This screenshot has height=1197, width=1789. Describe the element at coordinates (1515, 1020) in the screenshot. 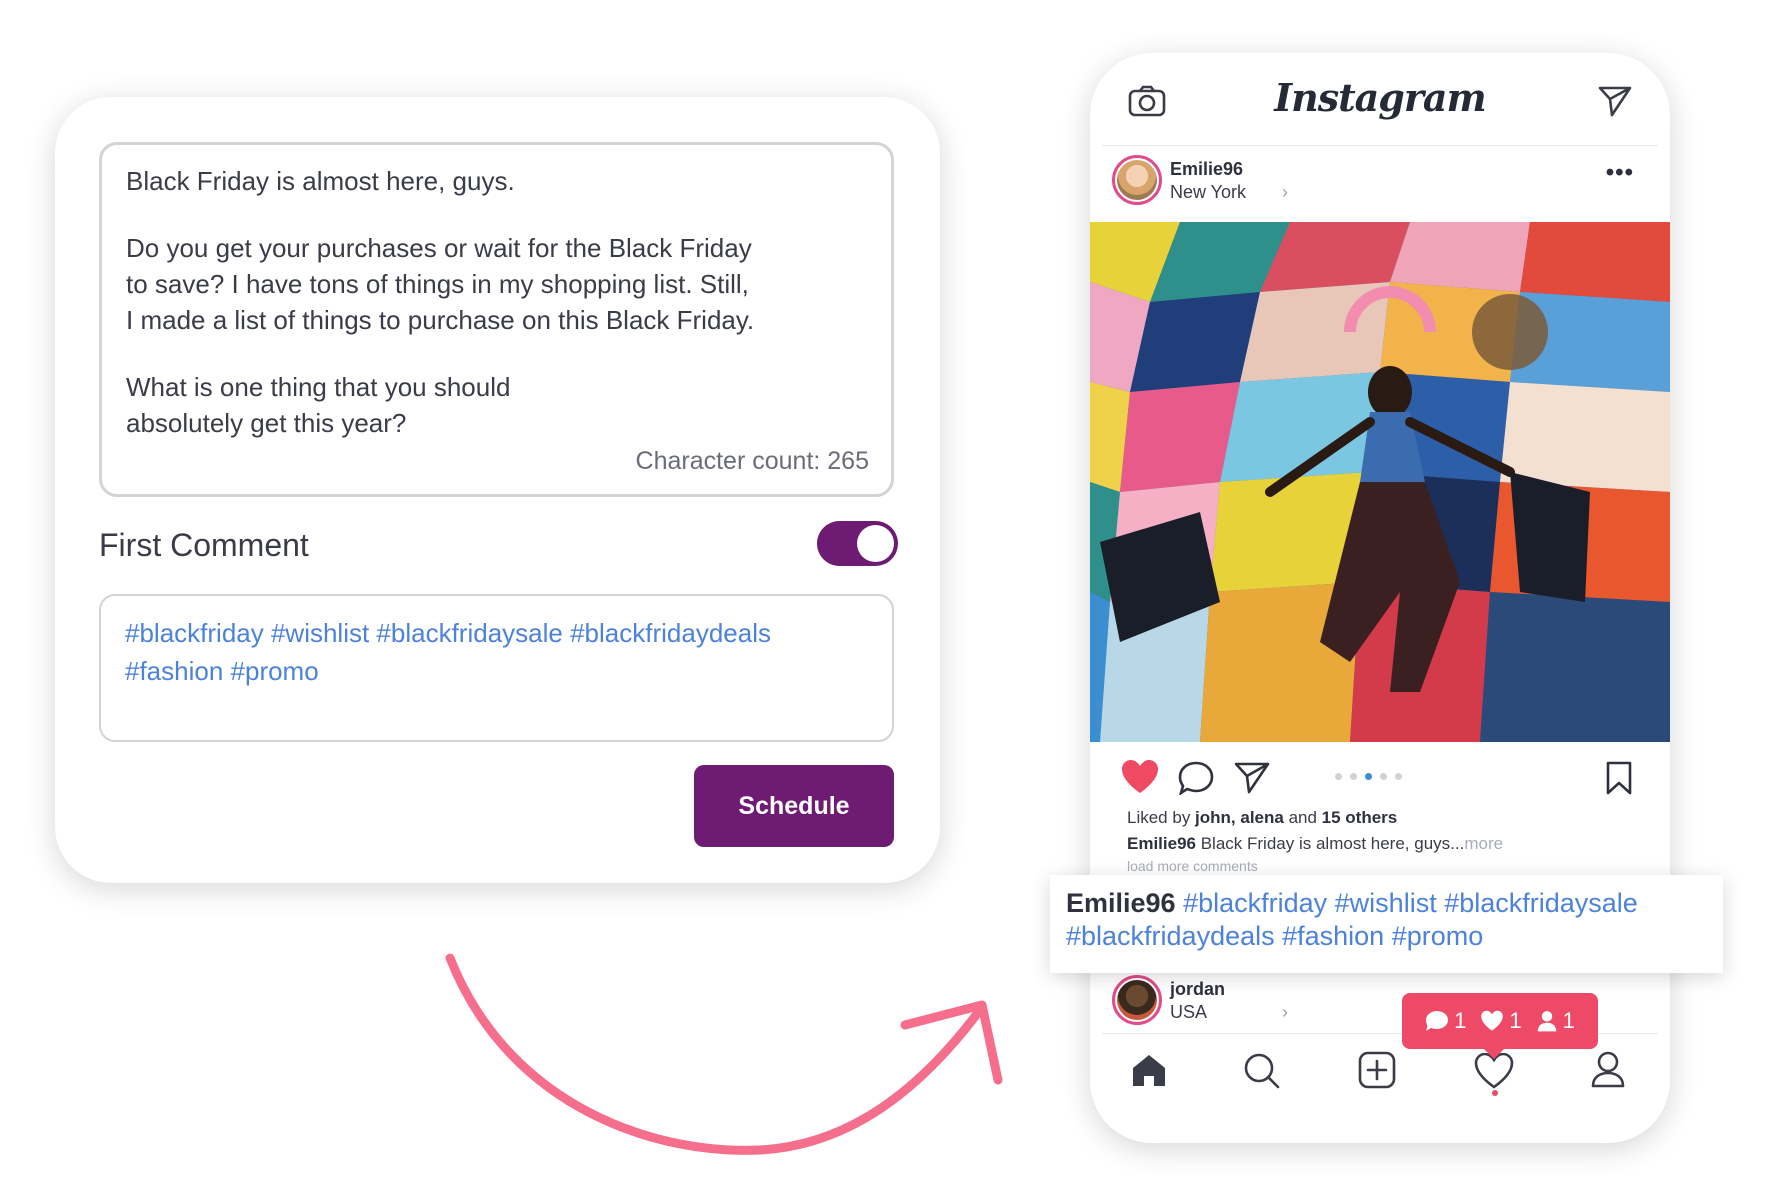

I see `like-count: 1` at that location.